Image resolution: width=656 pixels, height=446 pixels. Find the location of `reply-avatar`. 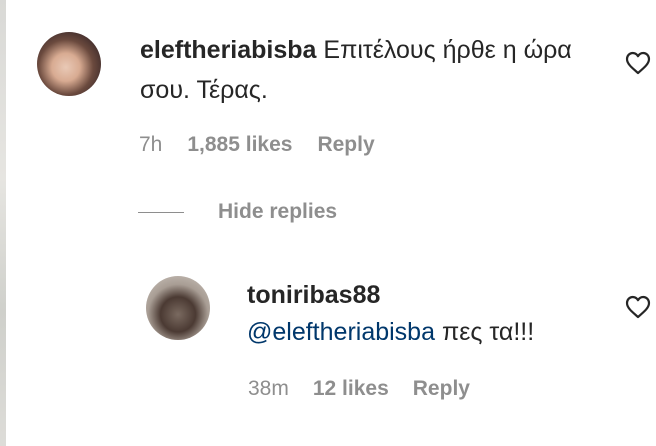

reply-avatar is located at coordinates (178, 308).